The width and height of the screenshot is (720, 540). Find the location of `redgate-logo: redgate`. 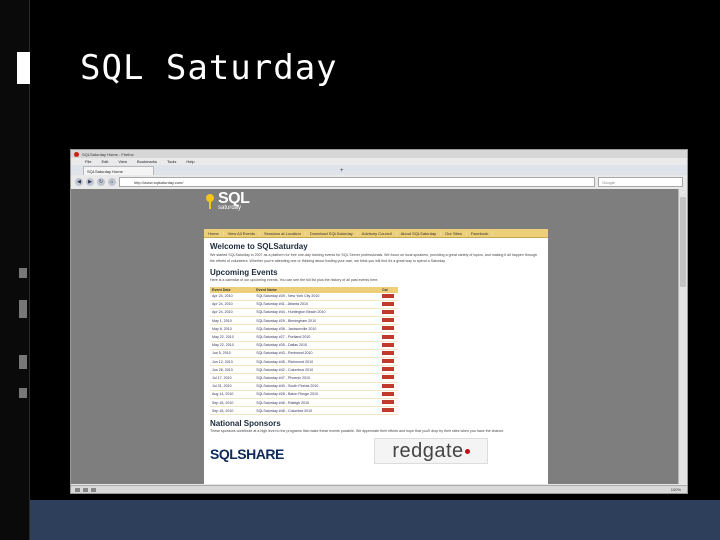

redgate-logo: redgate is located at coordinates (431, 451).